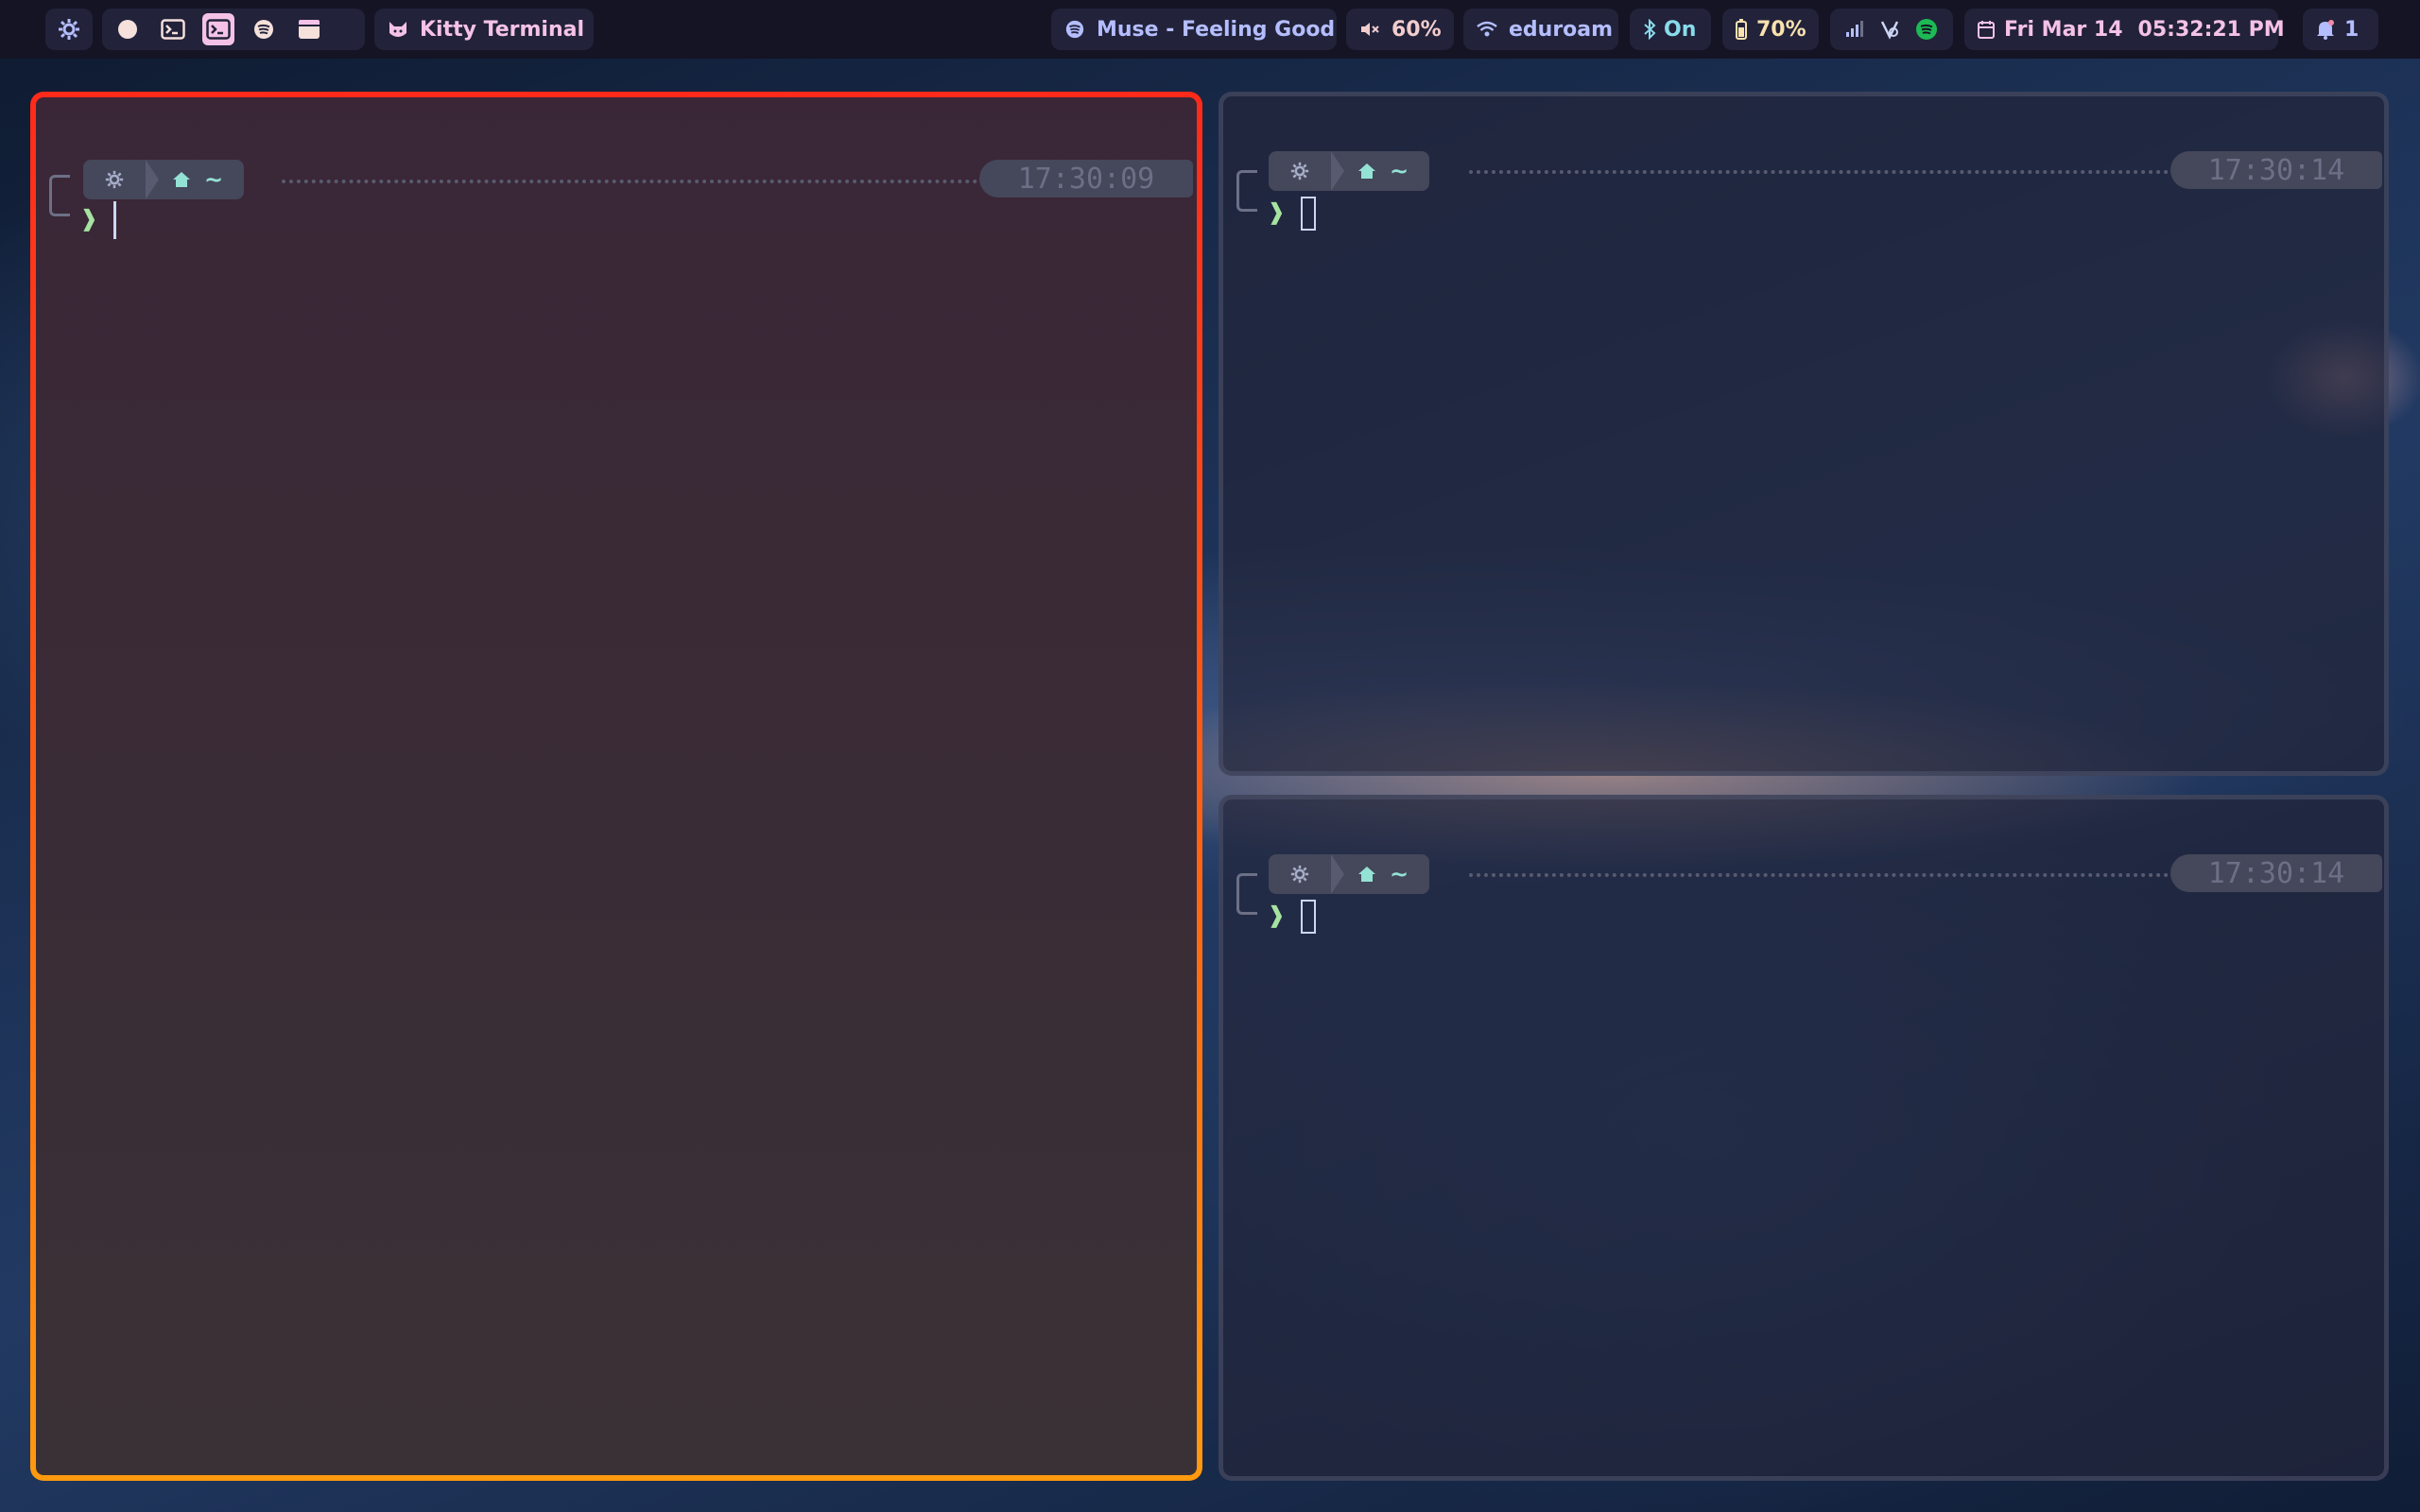 The width and height of the screenshot is (2420, 1512). I want to click on launcher-button, so click(69, 29).